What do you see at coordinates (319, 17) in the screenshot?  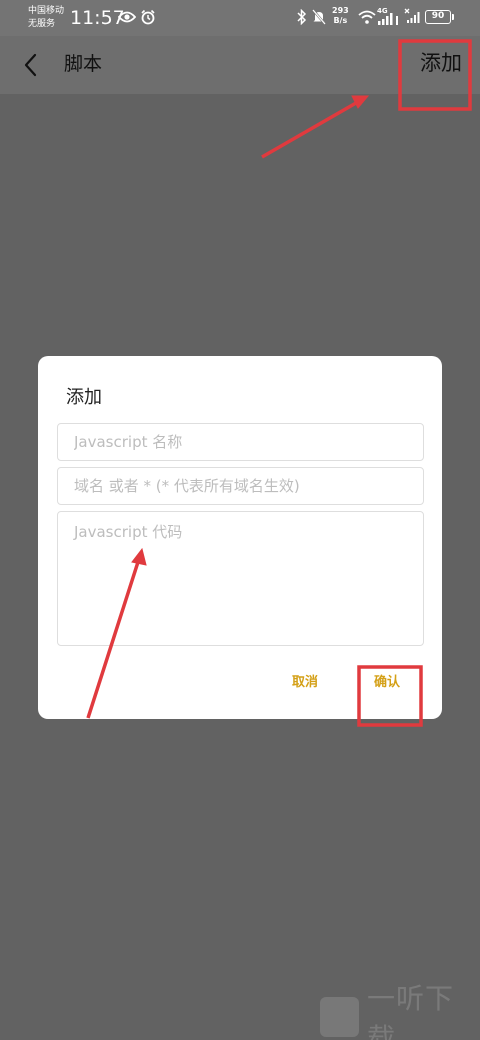 I see `mute-bell-icon` at bounding box center [319, 17].